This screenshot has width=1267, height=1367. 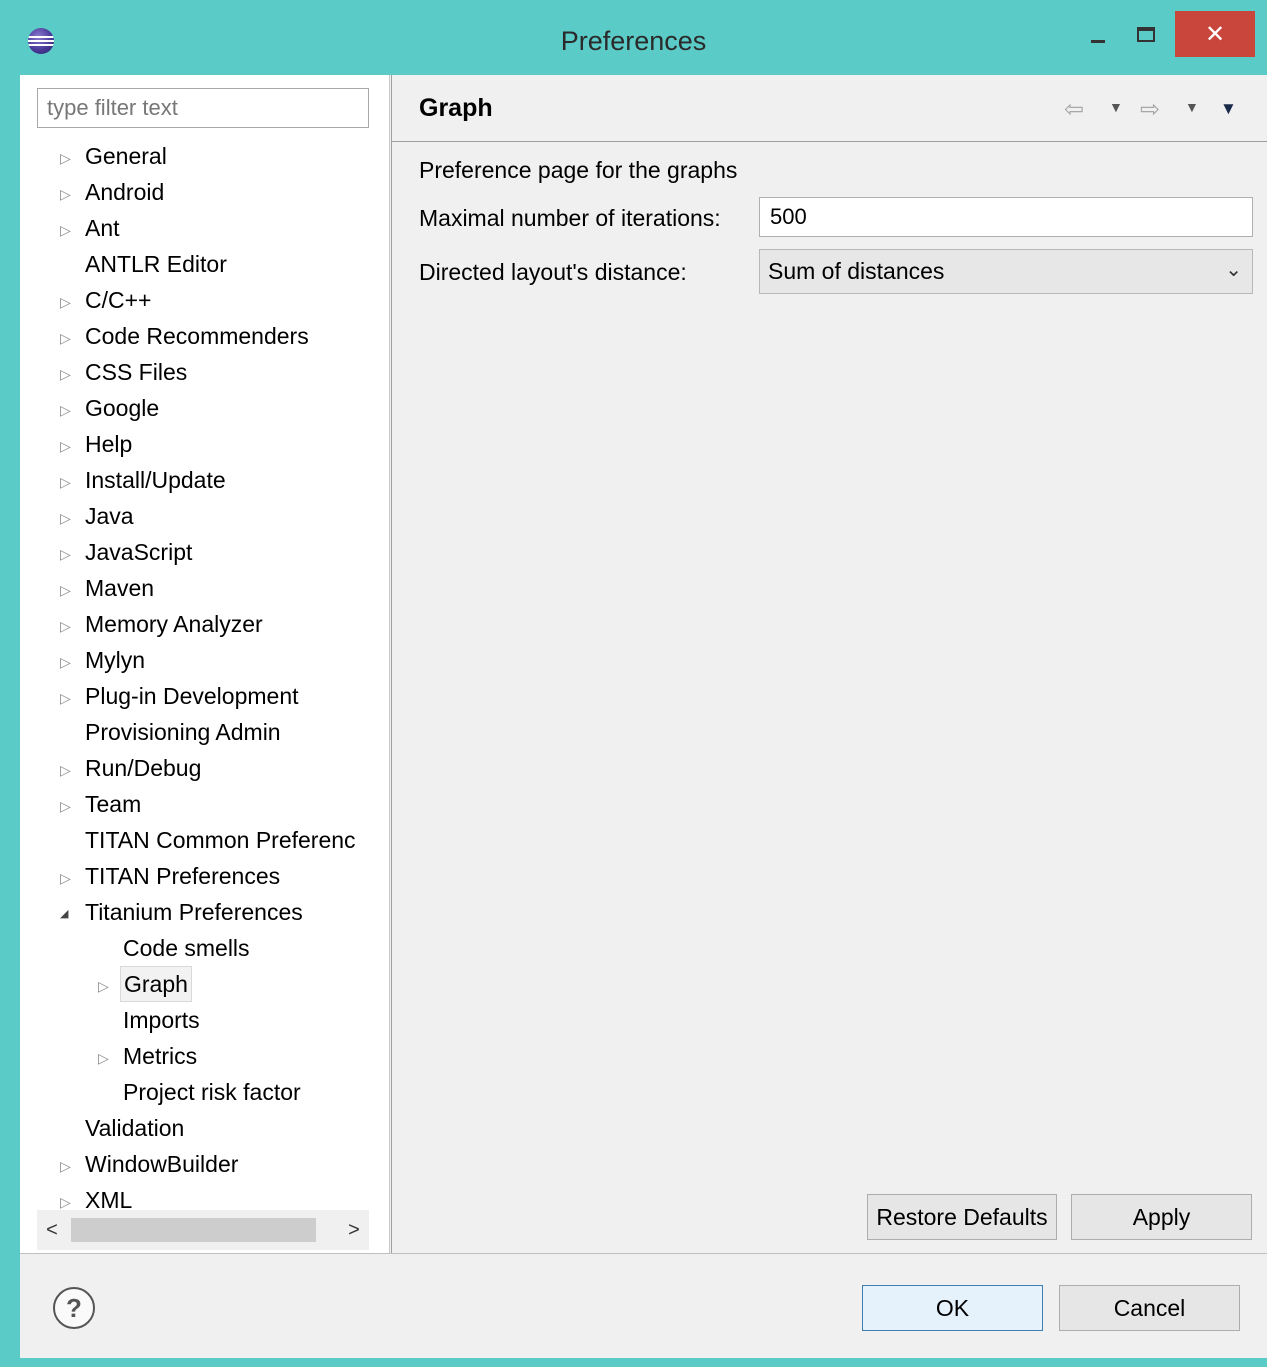 I want to click on scroll-left-icon: <, so click(x=52, y=1230).